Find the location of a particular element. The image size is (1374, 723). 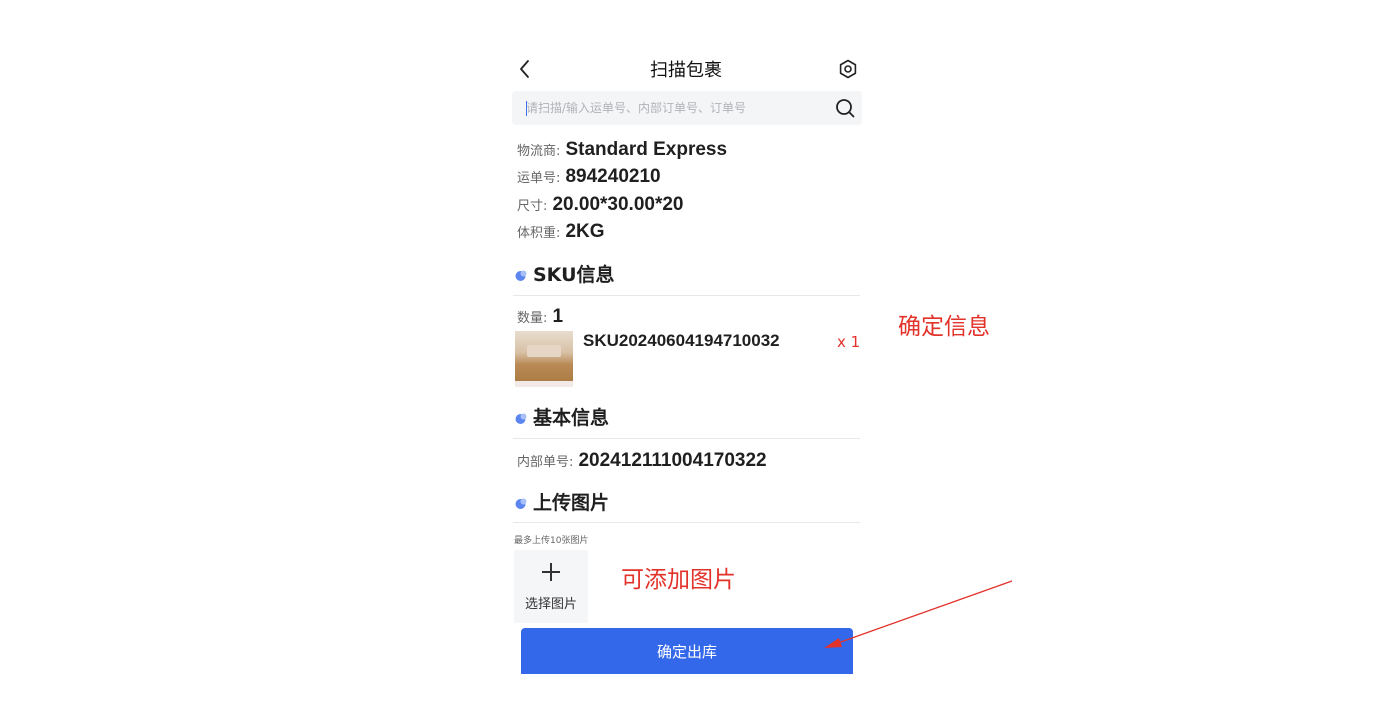

annotation-arrow-icon is located at coordinates (918, 614).